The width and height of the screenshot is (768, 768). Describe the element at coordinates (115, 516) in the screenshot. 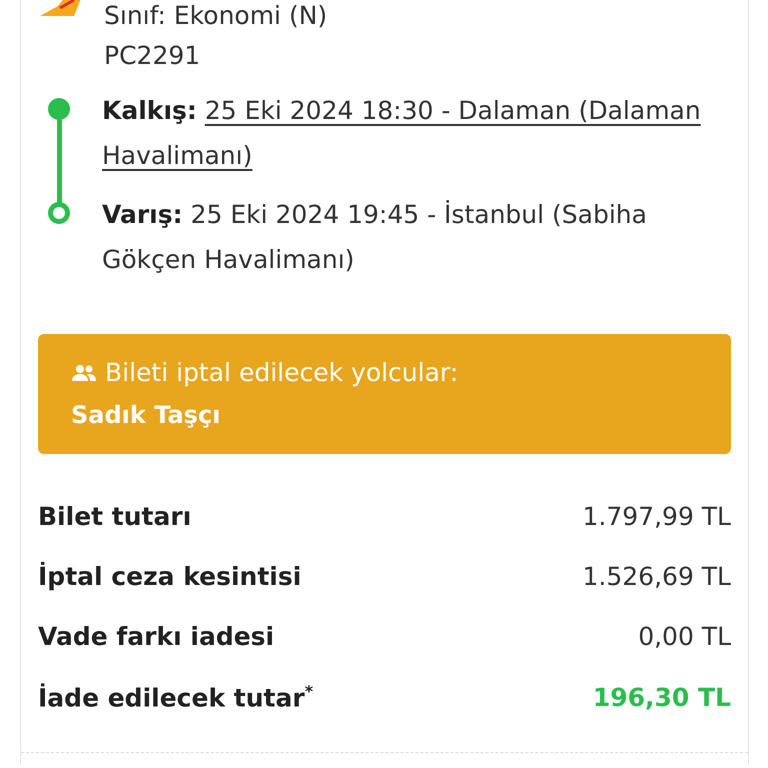

I see `amount-label: Bilet tutarı` at that location.